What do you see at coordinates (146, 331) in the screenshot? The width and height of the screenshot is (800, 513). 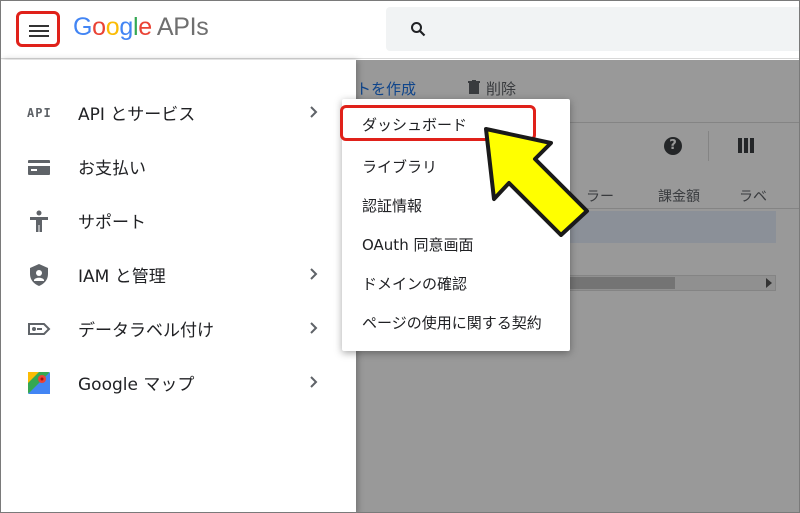 I see `nav-item-label: データラベル付け` at bounding box center [146, 331].